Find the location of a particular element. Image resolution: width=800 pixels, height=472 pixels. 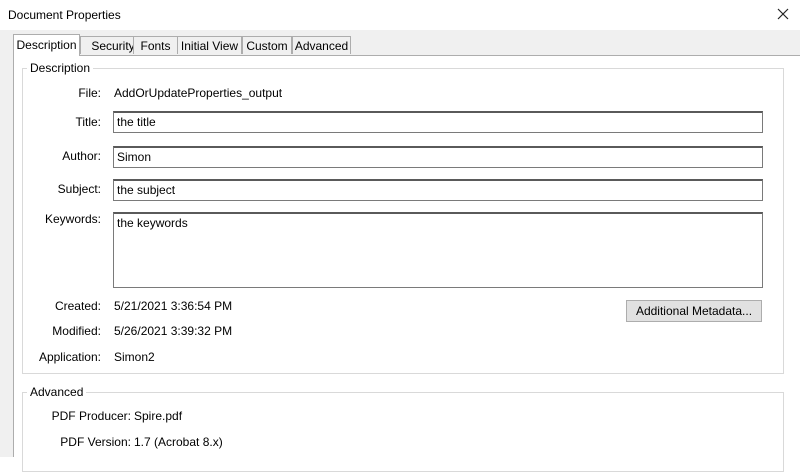

pdf-version-label: PDF Version: is located at coordinates (95, 442).